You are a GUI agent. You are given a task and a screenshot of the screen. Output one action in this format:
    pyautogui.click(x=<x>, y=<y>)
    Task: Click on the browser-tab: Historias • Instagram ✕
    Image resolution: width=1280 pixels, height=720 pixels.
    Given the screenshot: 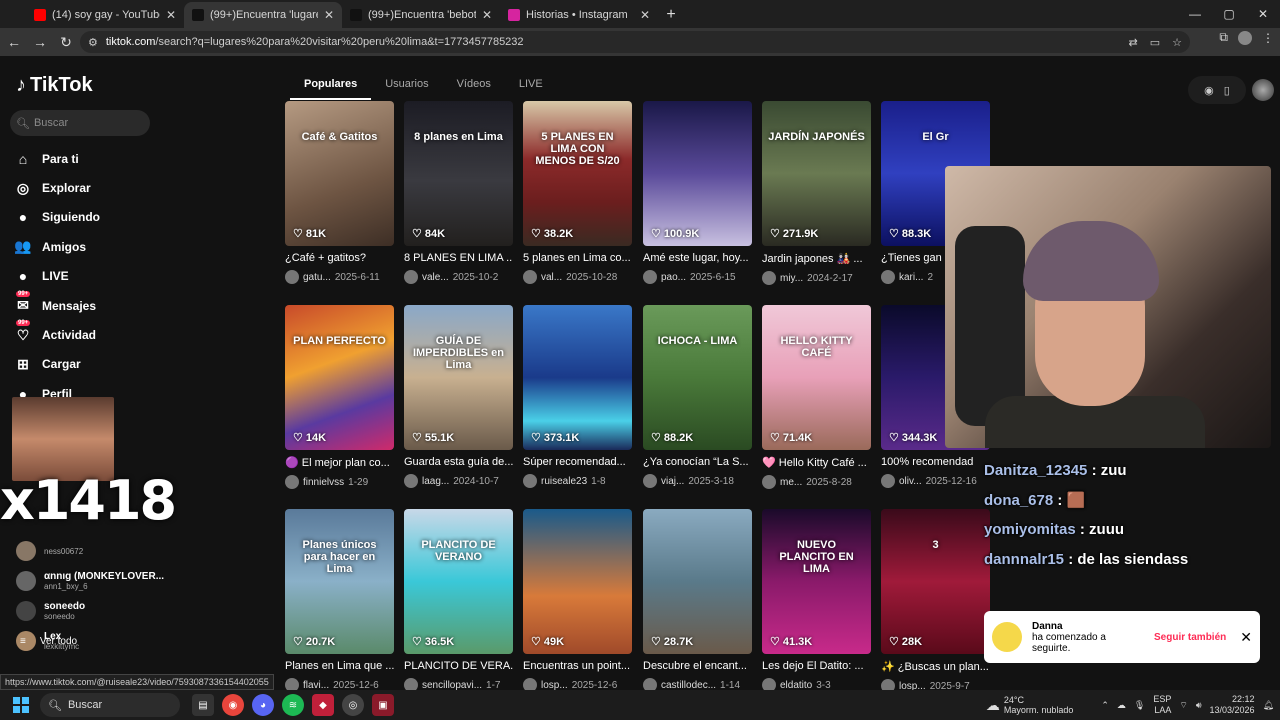 What is the action you would take?
    pyautogui.click(x=579, y=15)
    